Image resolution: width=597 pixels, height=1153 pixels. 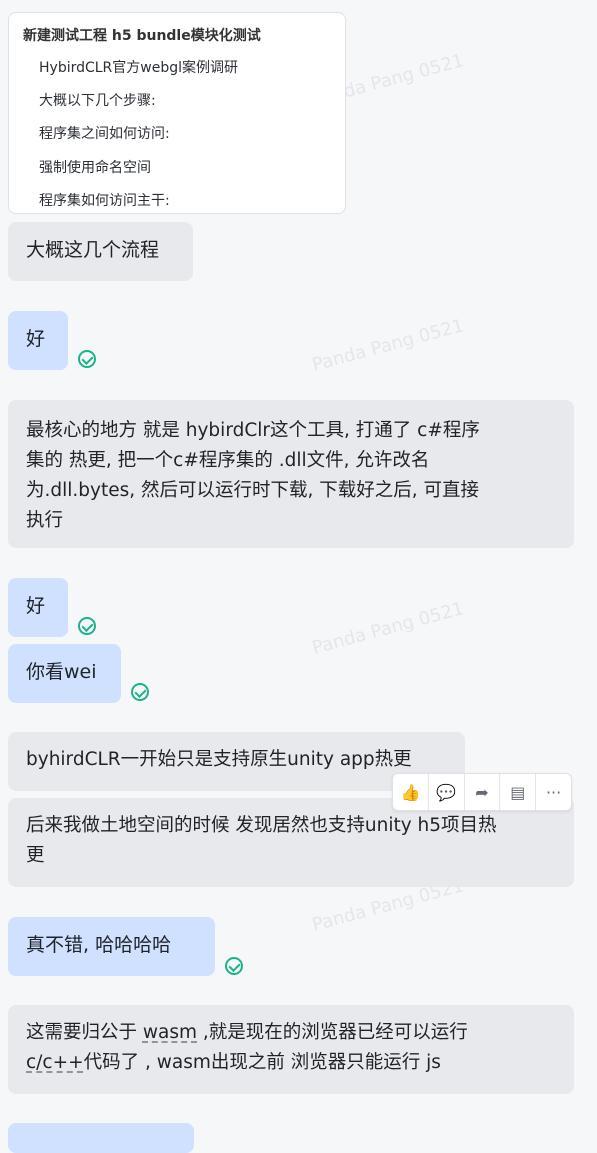 I want to click on message-text: 真不错, 哈哈哈哈, so click(x=99, y=945).